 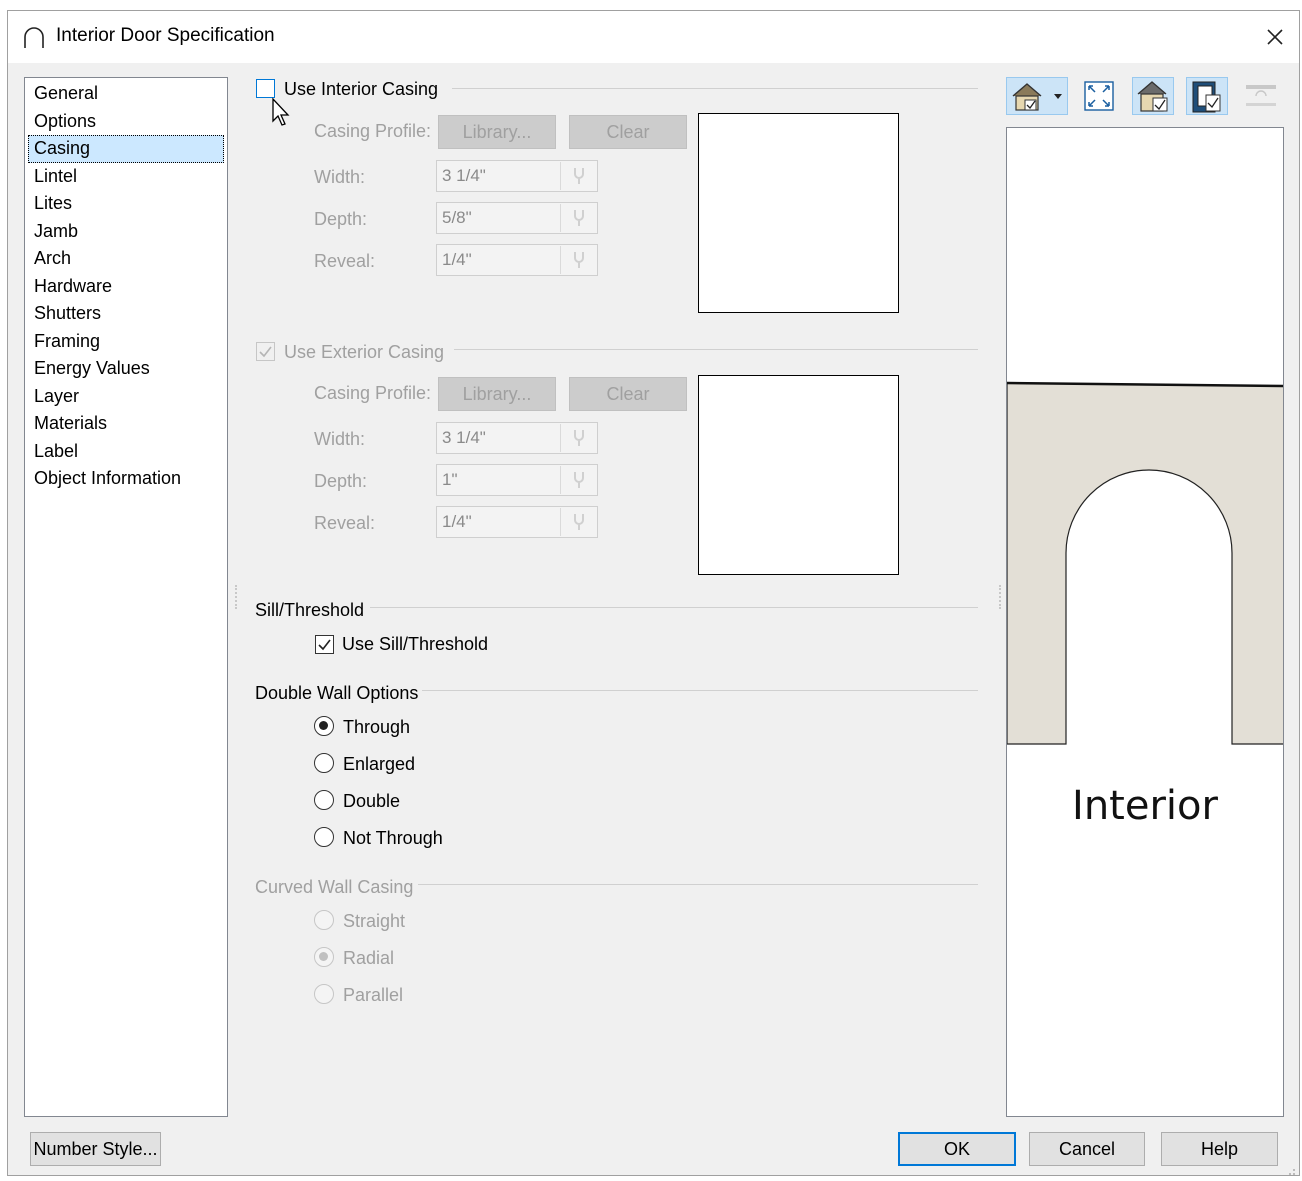 I want to click on fit-window-icon, so click(x=1099, y=96).